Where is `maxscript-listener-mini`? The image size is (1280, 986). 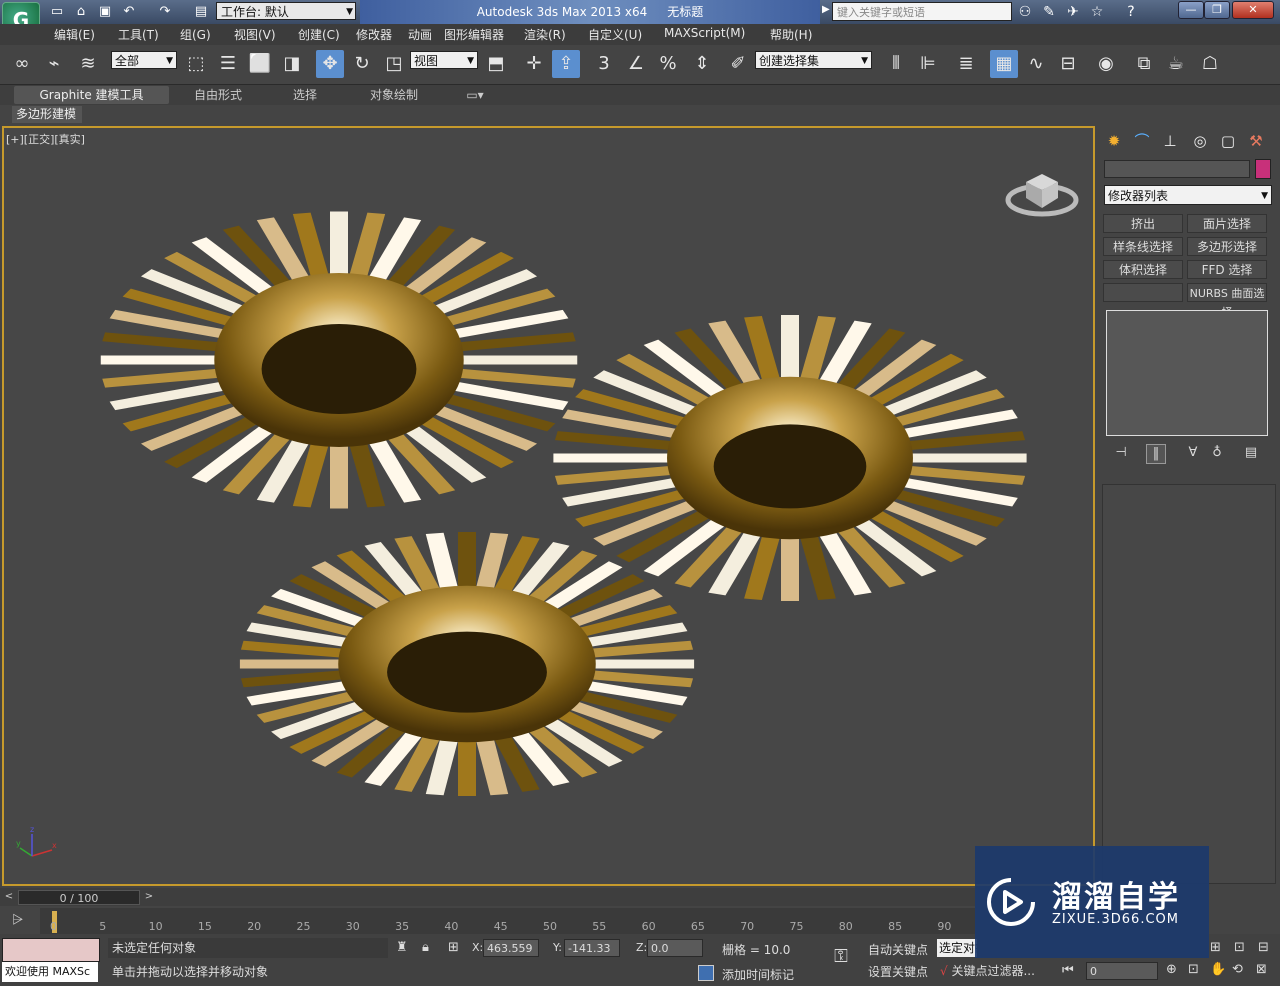
maxscript-listener-mini is located at coordinates (51, 950).